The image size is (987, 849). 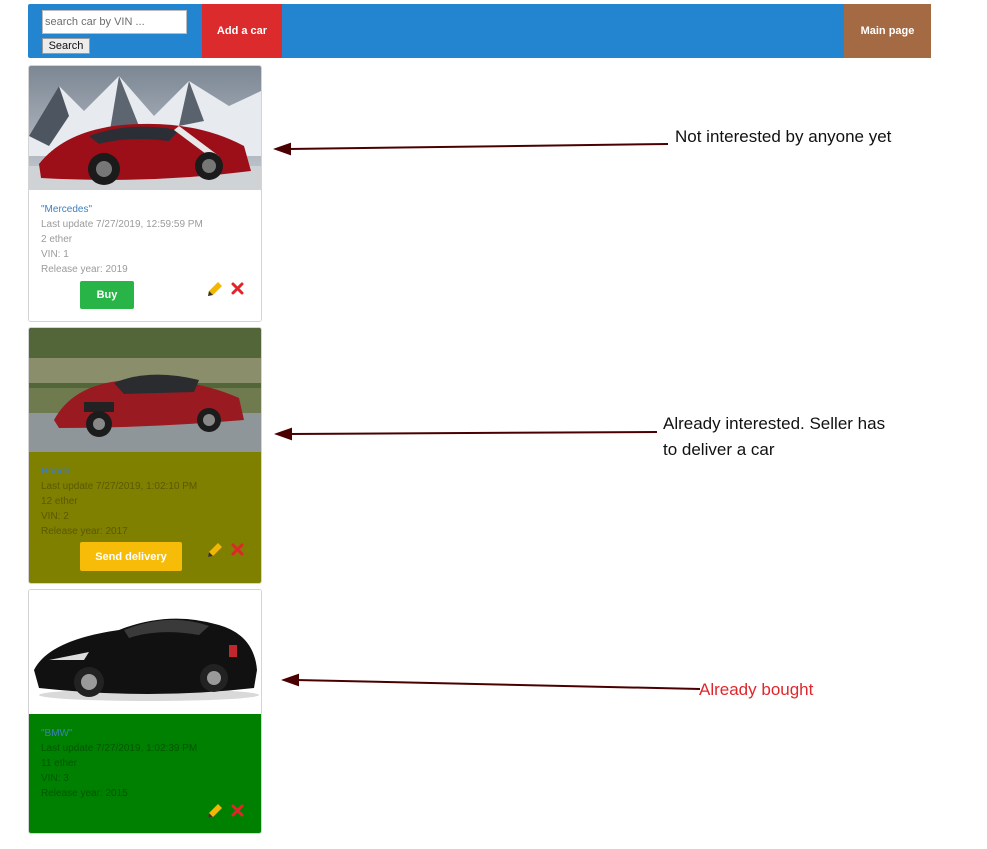 What do you see at coordinates (783, 136) in the screenshot?
I see `annotation-not-interested: Not interested by anyone yet` at bounding box center [783, 136].